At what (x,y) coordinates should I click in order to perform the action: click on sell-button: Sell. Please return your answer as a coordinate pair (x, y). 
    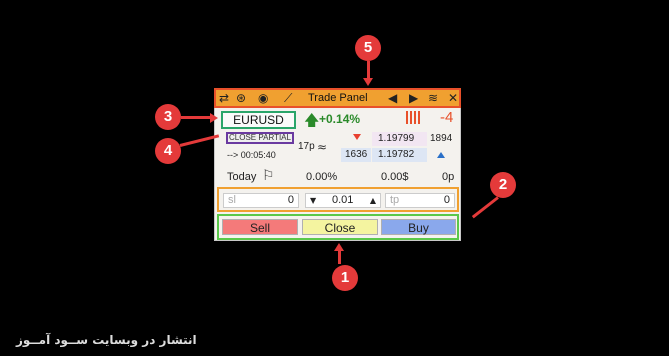
    Looking at the image, I should click on (260, 227).